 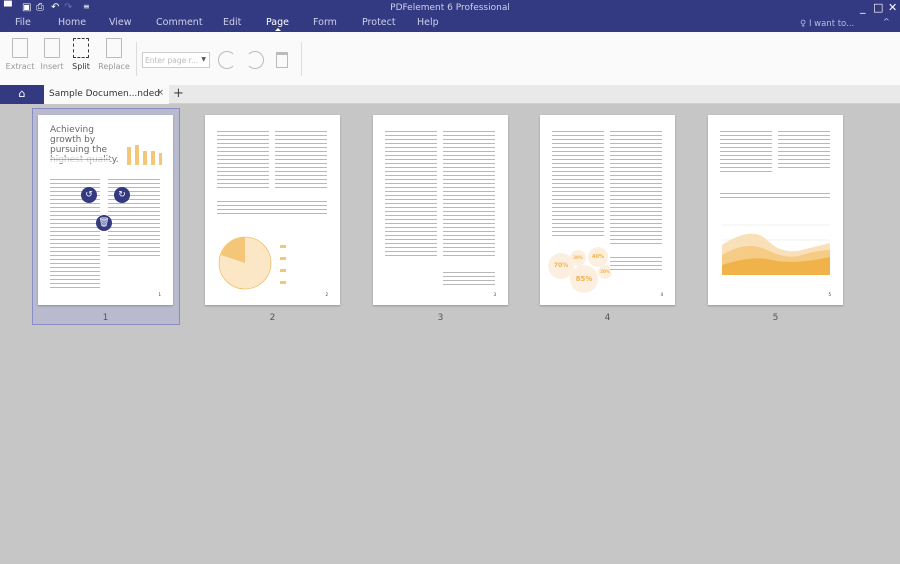 I want to click on page-footer-number: 4, so click(x=661, y=294).